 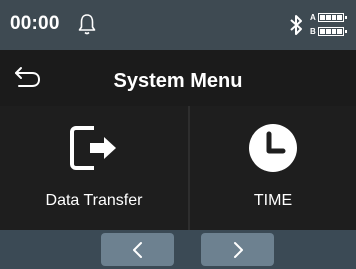 I want to click on battery-a-icon, so click(x=332, y=17).